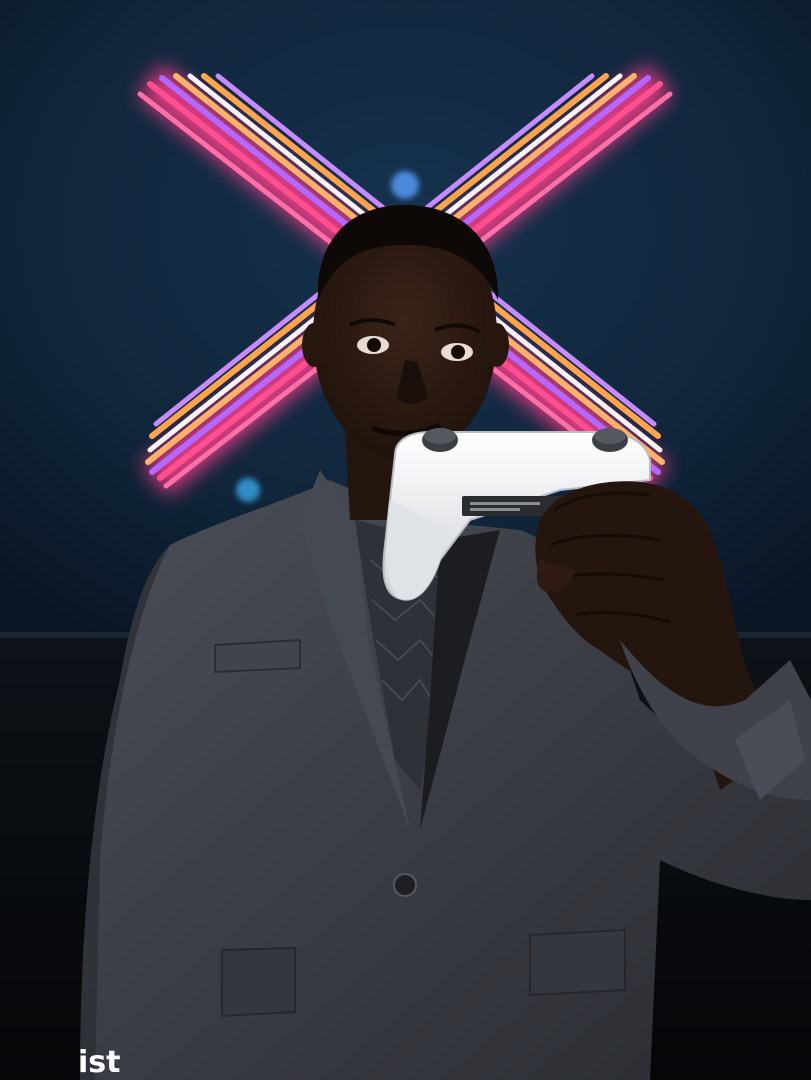  Describe the element at coordinates (257, 656) in the screenshot. I see `breast-pocket` at that location.